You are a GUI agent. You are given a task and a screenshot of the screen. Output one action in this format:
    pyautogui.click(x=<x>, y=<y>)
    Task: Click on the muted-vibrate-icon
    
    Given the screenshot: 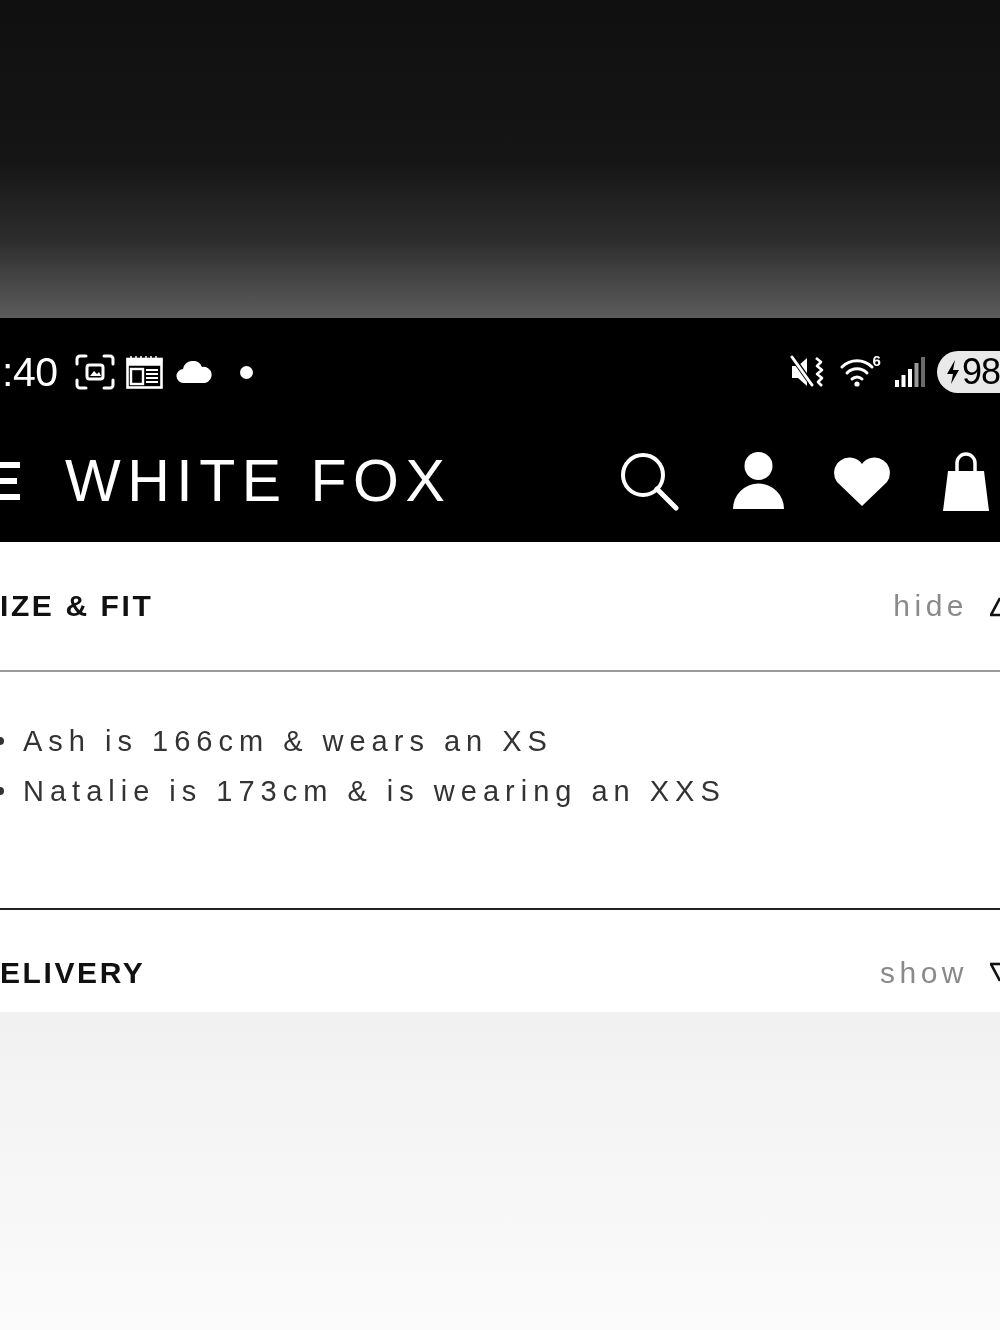 What is the action you would take?
    pyautogui.click(x=807, y=372)
    